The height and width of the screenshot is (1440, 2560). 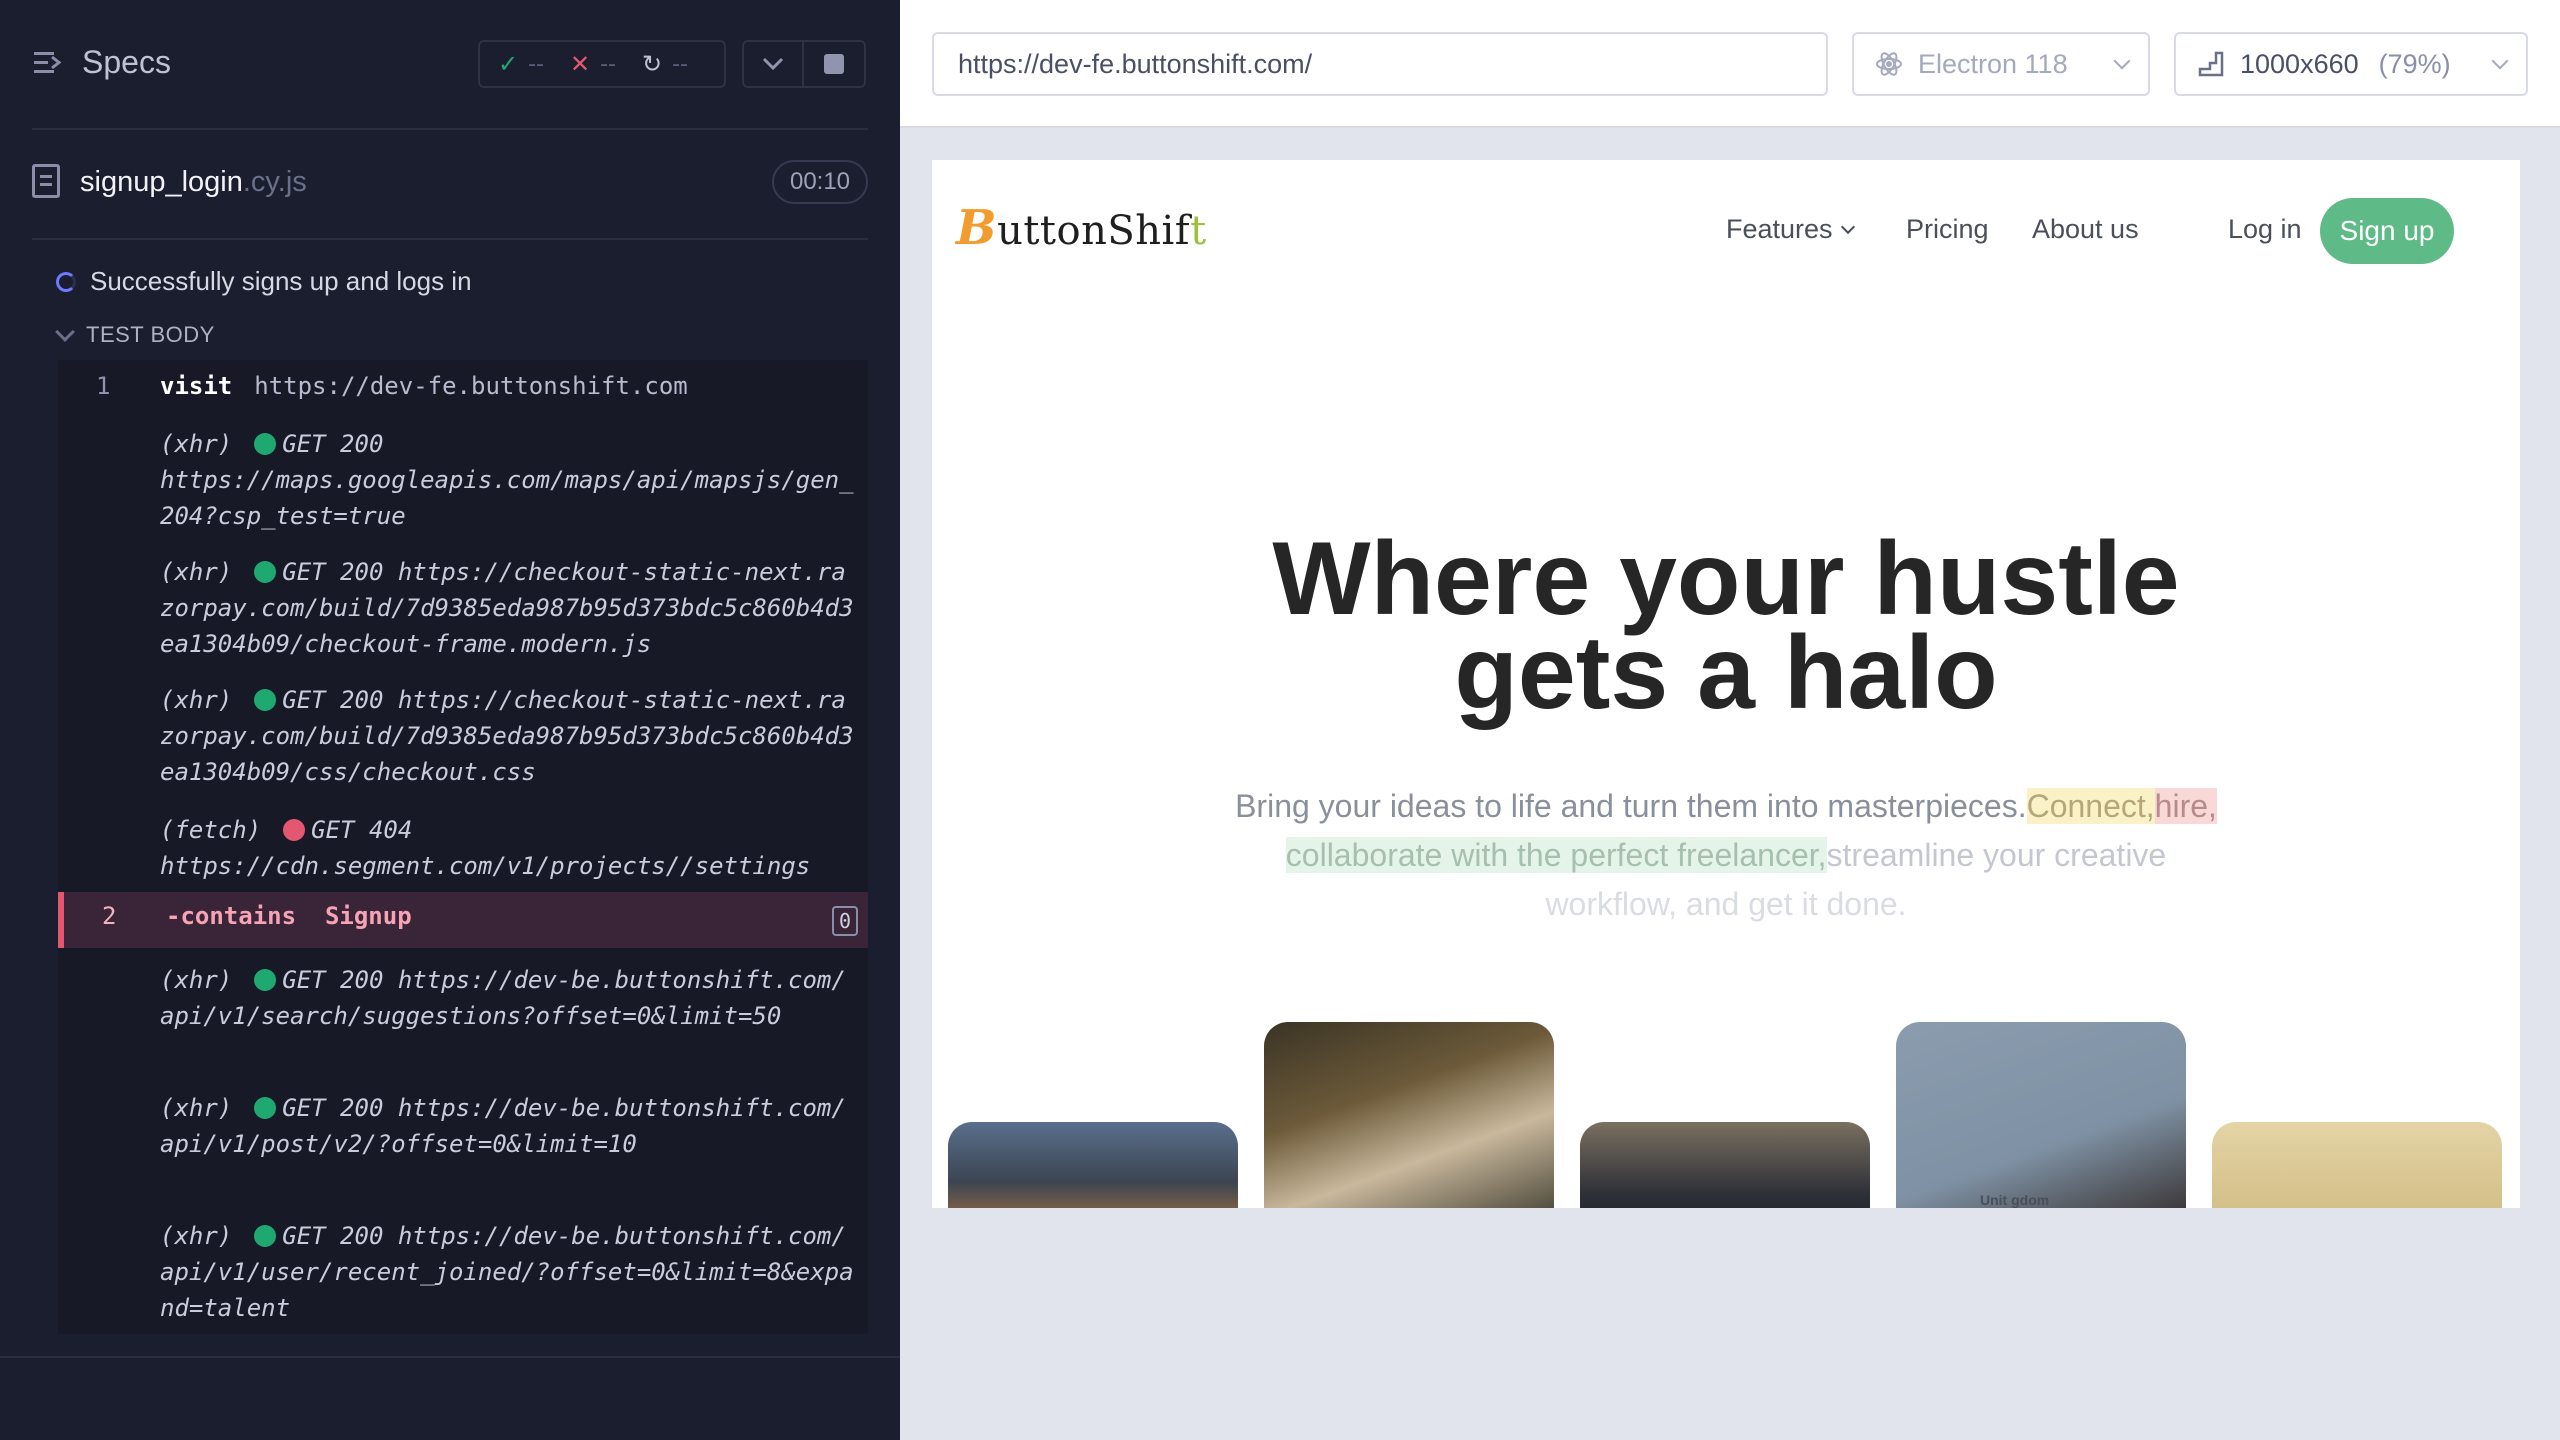 I want to click on passed-count: --, so click(x=536, y=64).